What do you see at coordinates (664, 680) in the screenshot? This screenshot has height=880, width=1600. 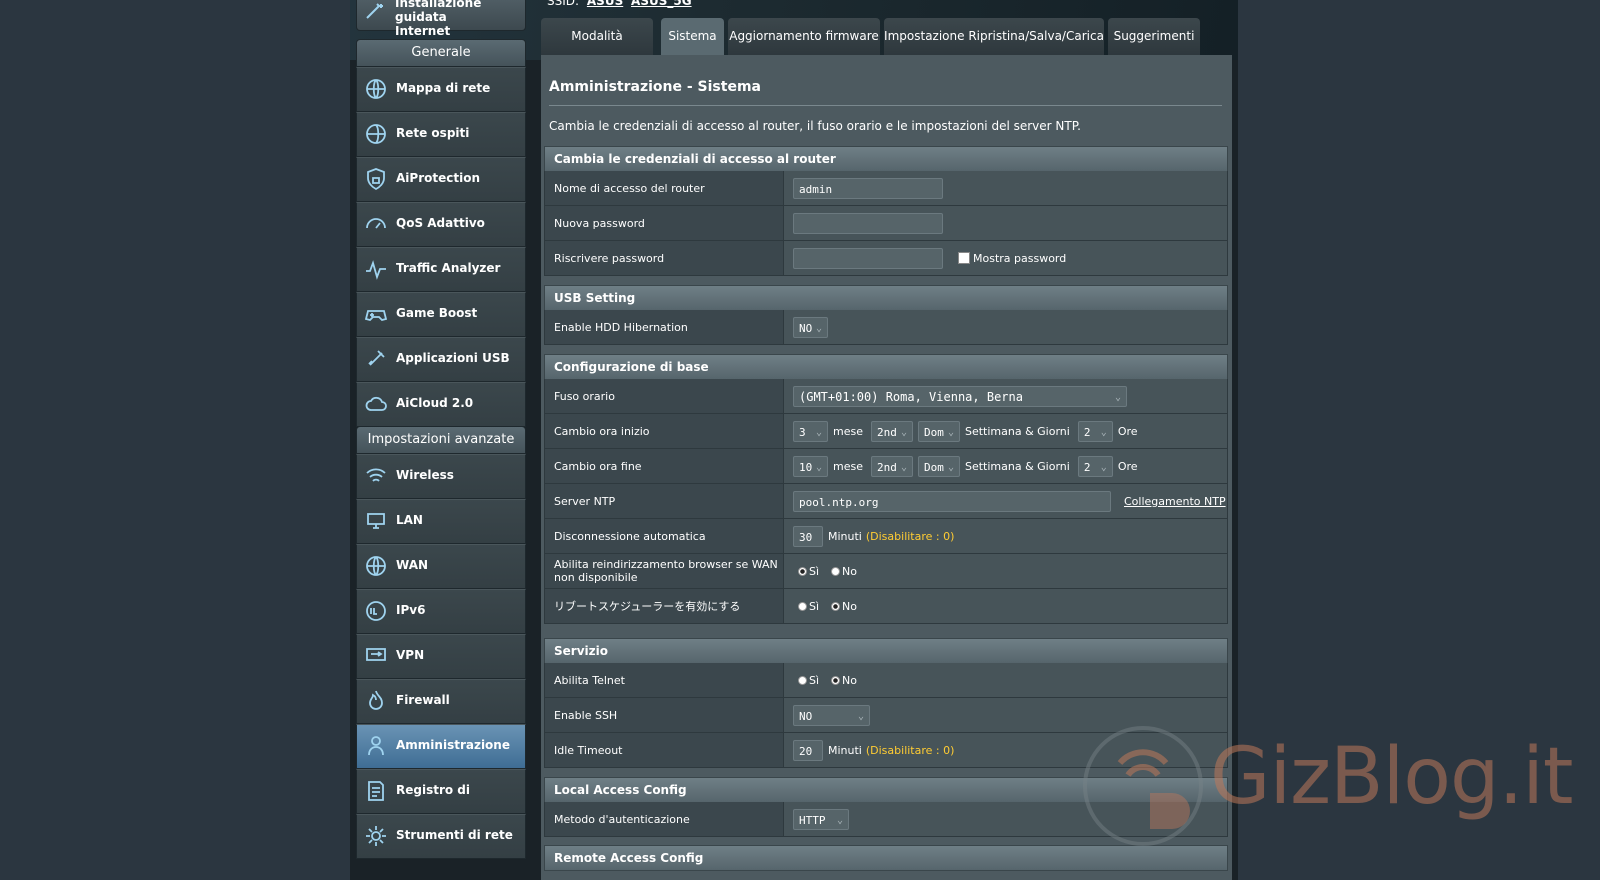 I see `field-label: Abilita Telnet` at bounding box center [664, 680].